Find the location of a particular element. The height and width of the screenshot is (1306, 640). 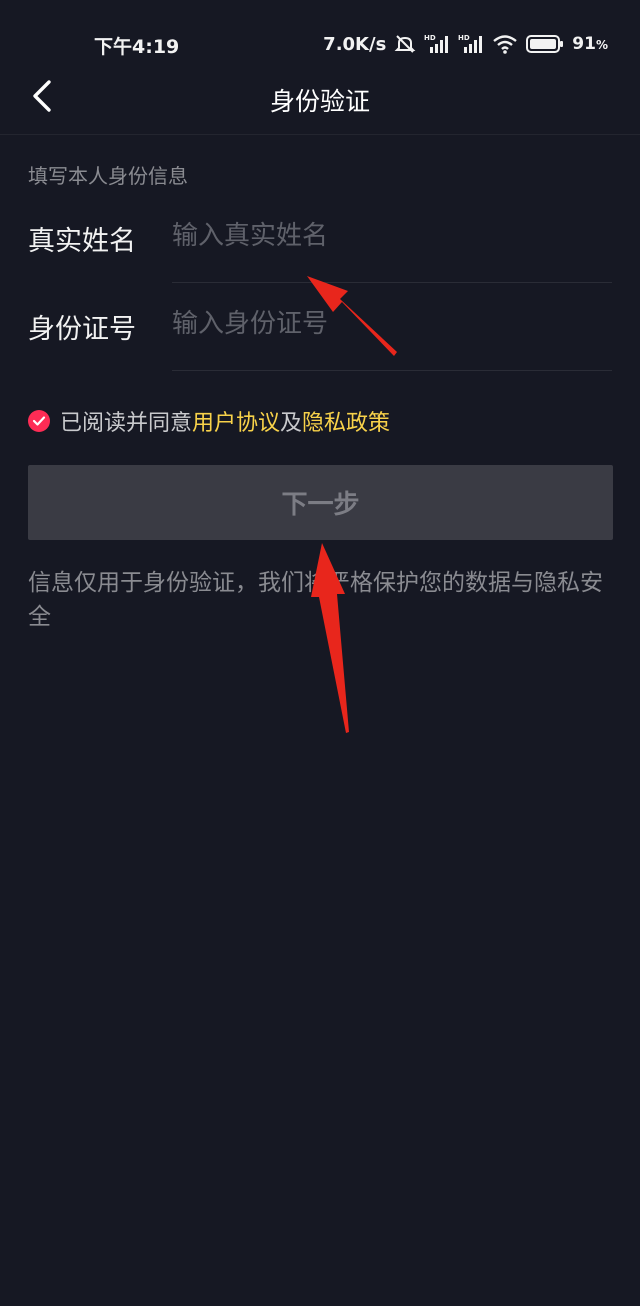

nav-bar: 身份验证 is located at coordinates (320, 98).